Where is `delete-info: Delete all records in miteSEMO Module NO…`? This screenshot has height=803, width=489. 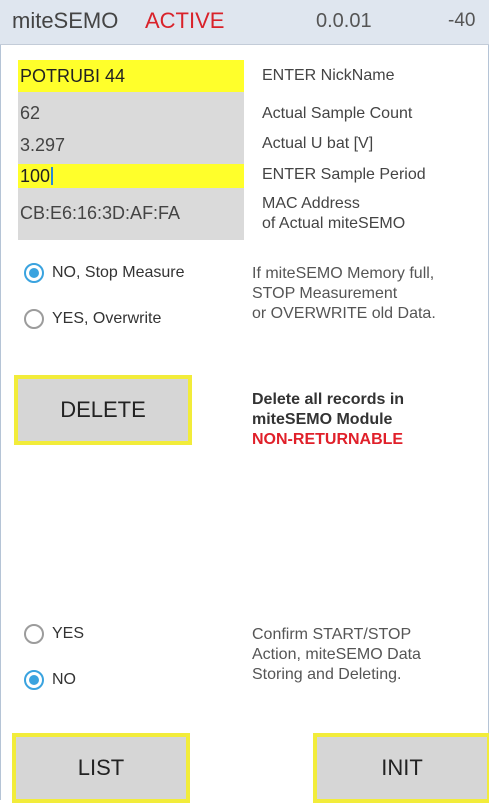 delete-info: Delete all records in miteSEMO Module NO… is located at coordinates (328, 420).